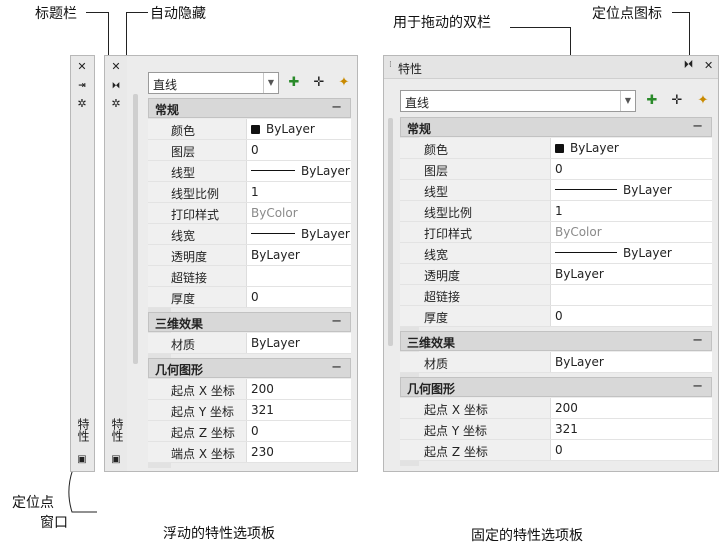 The image size is (723, 546). Describe the element at coordinates (390, 65) in the screenshot. I see `grip-icon: ⁞` at that location.